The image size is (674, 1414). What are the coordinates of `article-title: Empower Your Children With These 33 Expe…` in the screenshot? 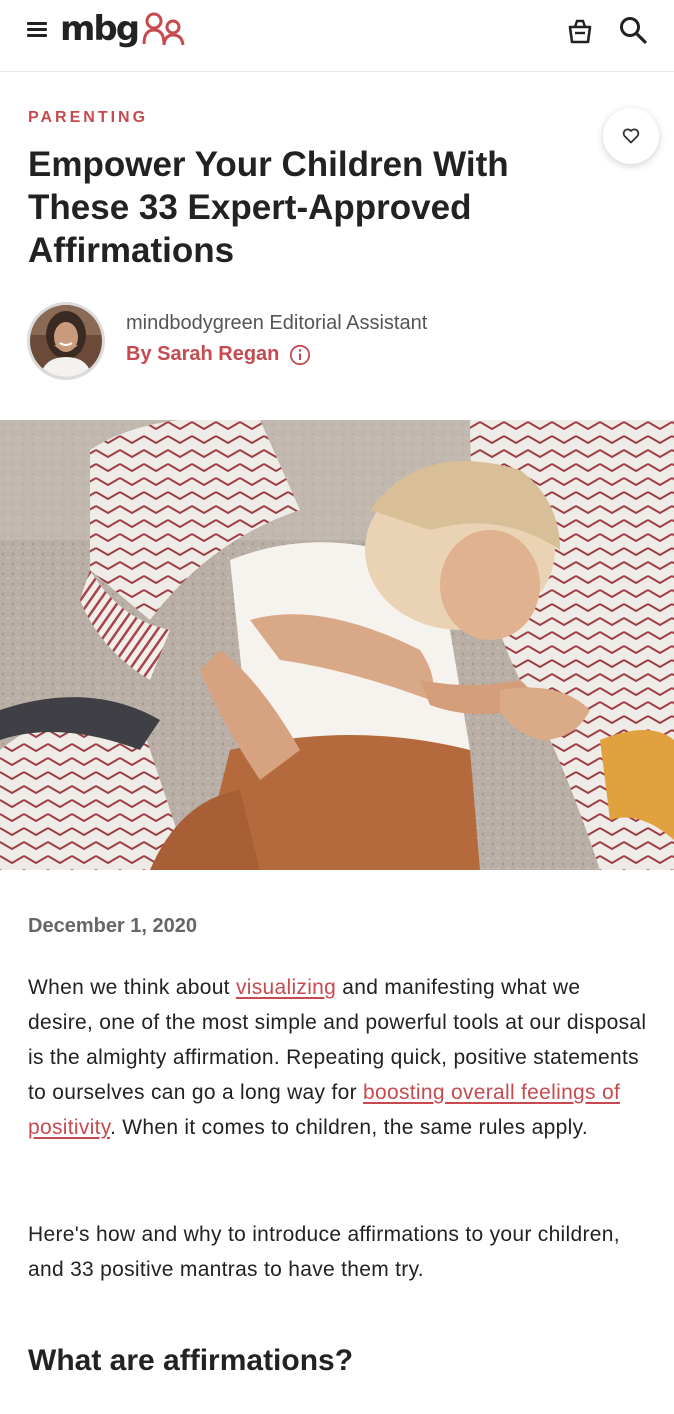 It's located at (268, 207).